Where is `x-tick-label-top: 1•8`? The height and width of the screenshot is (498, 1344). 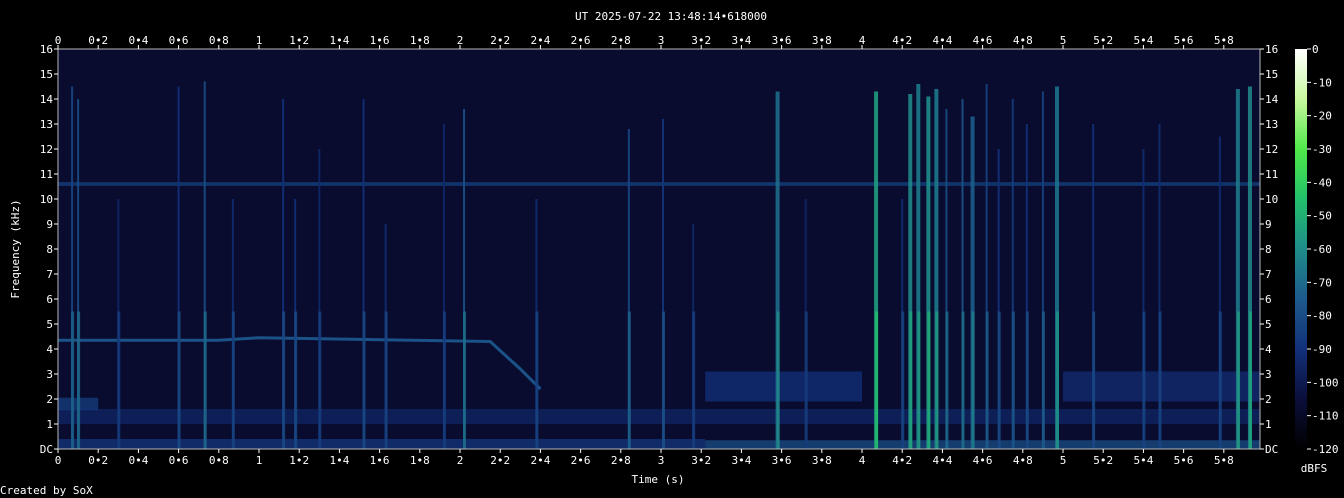 x-tick-label-top: 1•8 is located at coordinates (420, 40).